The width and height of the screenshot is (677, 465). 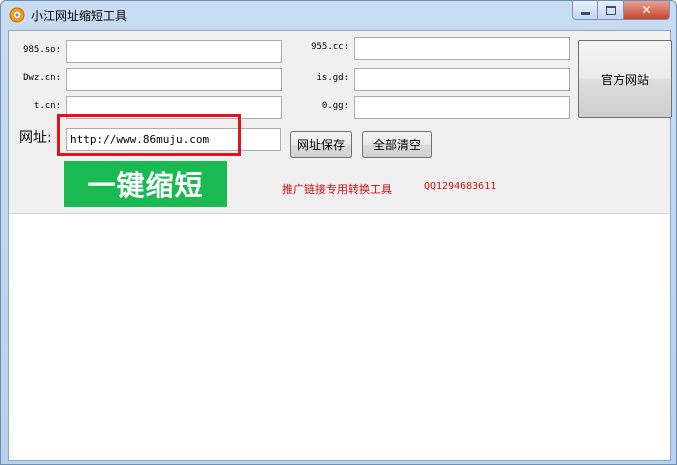 I want to click on clear-all-button: 全部清空, so click(x=397, y=144).